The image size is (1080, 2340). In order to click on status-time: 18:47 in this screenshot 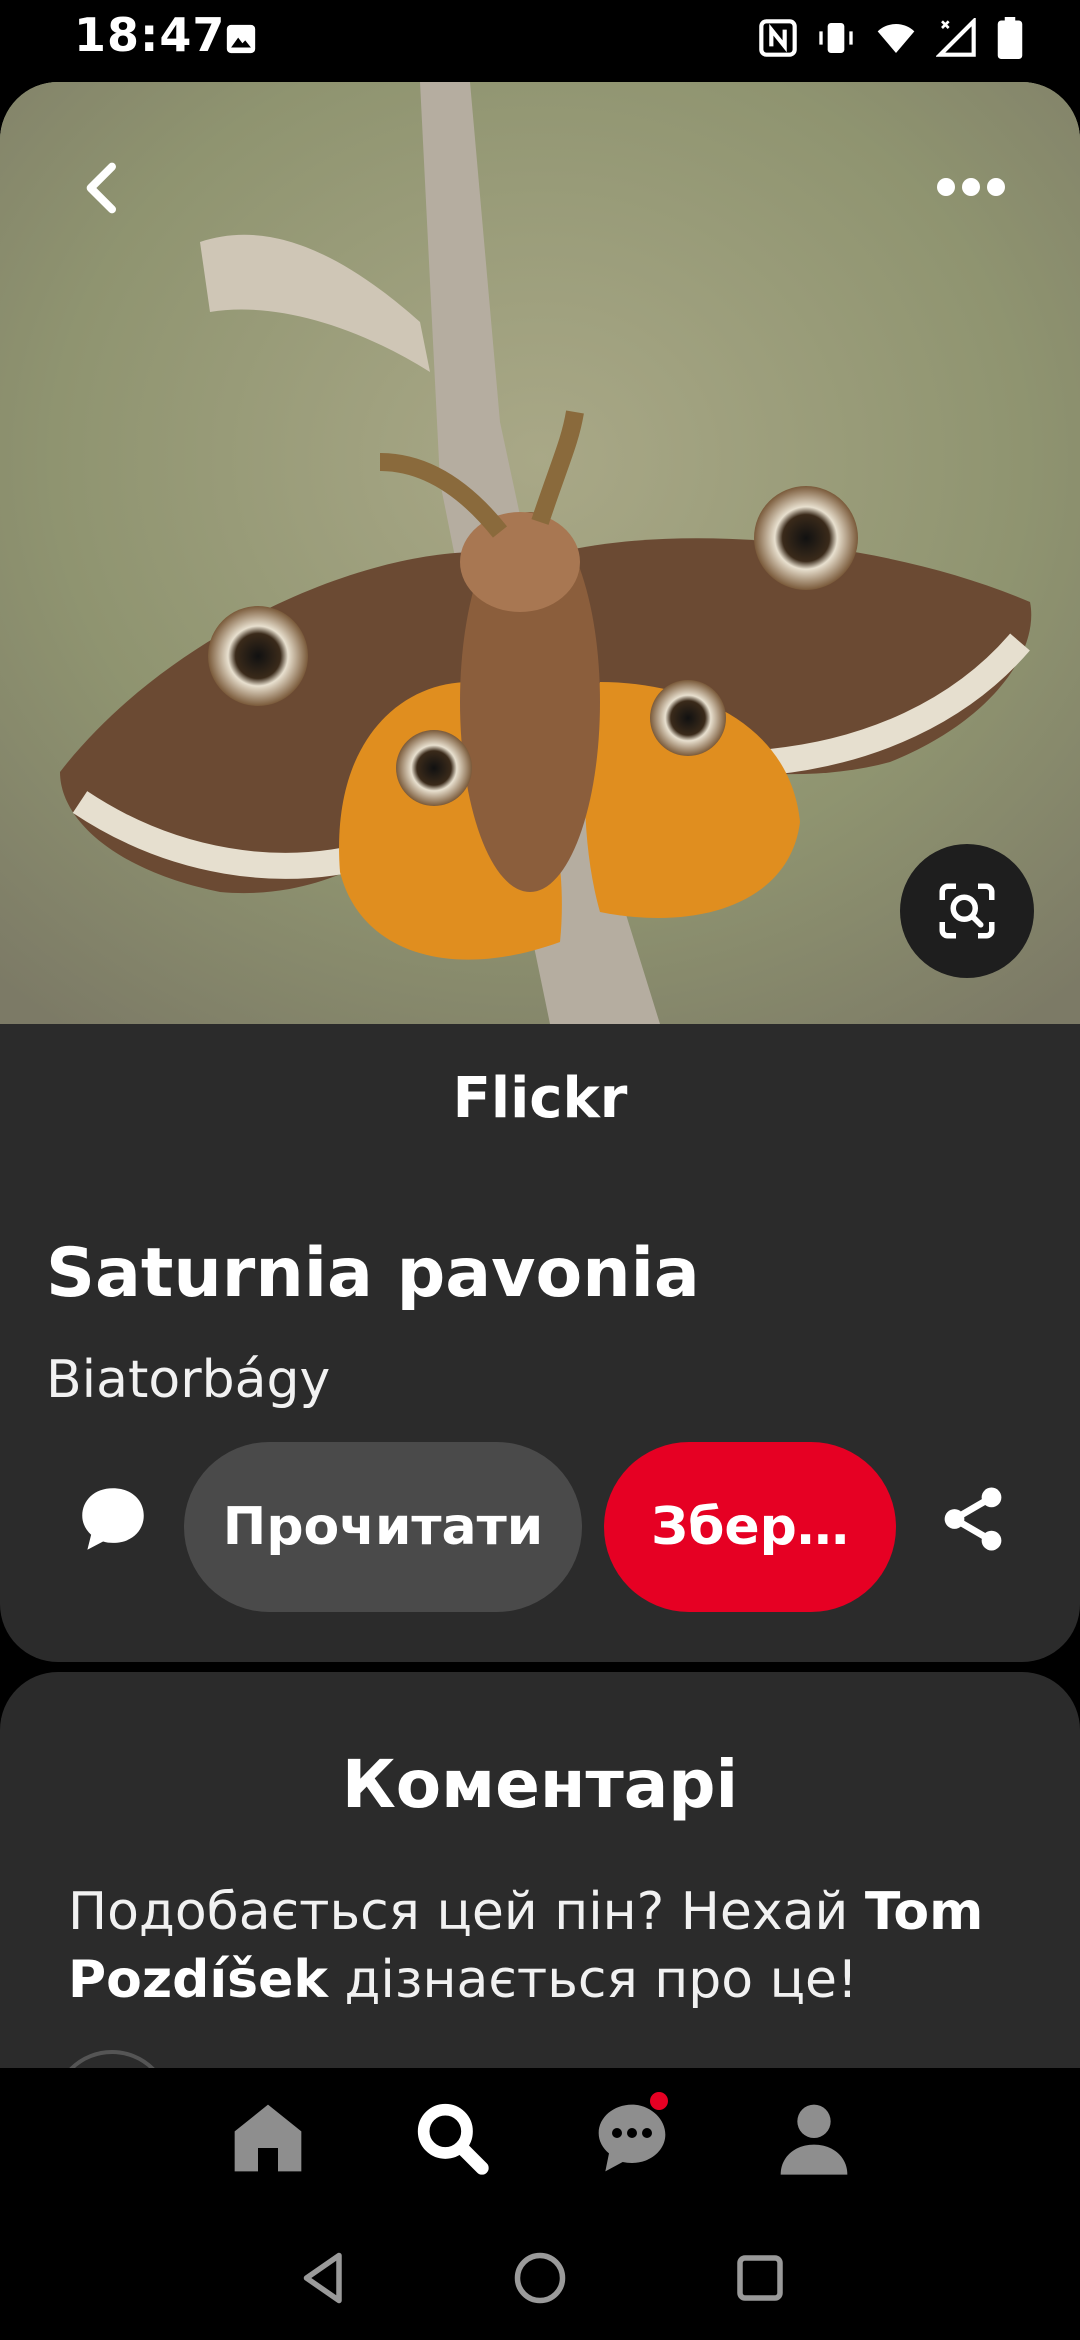, I will do `click(150, 35)`.